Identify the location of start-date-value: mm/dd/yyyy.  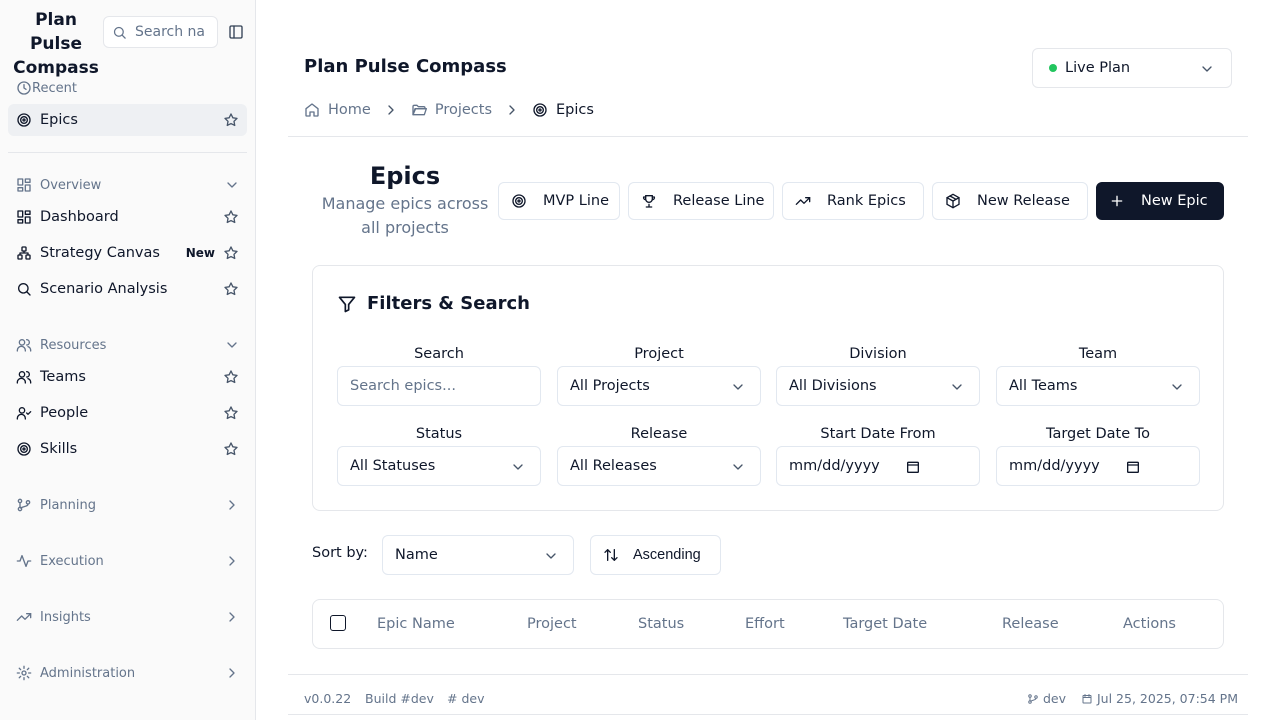
(834, 466).